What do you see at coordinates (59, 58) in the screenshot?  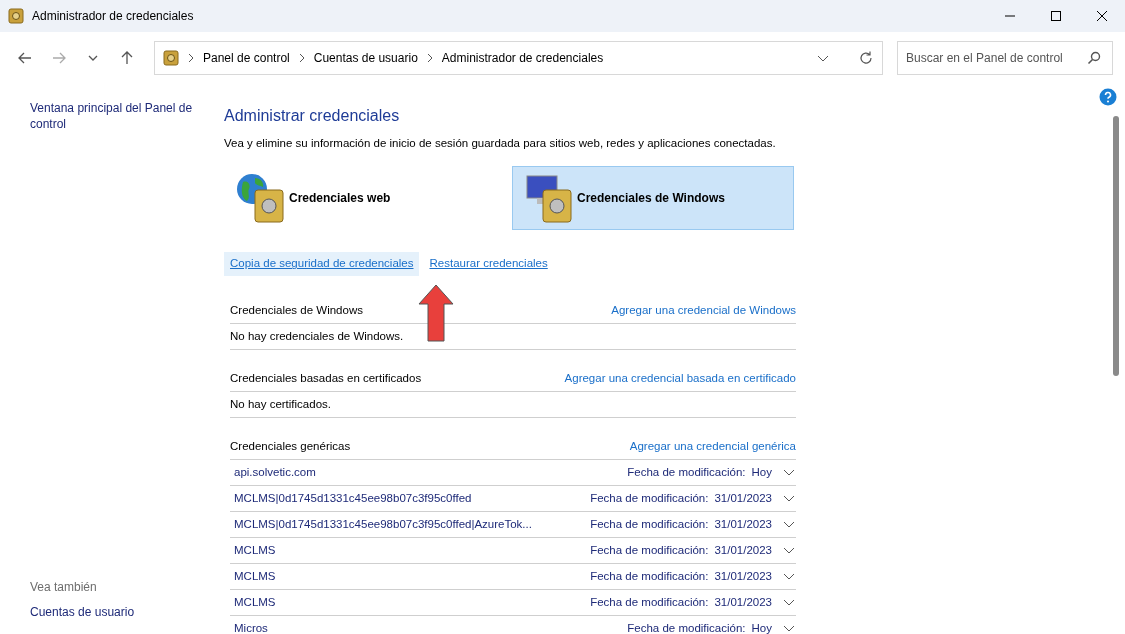 I see `forward-icon` at bounding box center [59, 58].